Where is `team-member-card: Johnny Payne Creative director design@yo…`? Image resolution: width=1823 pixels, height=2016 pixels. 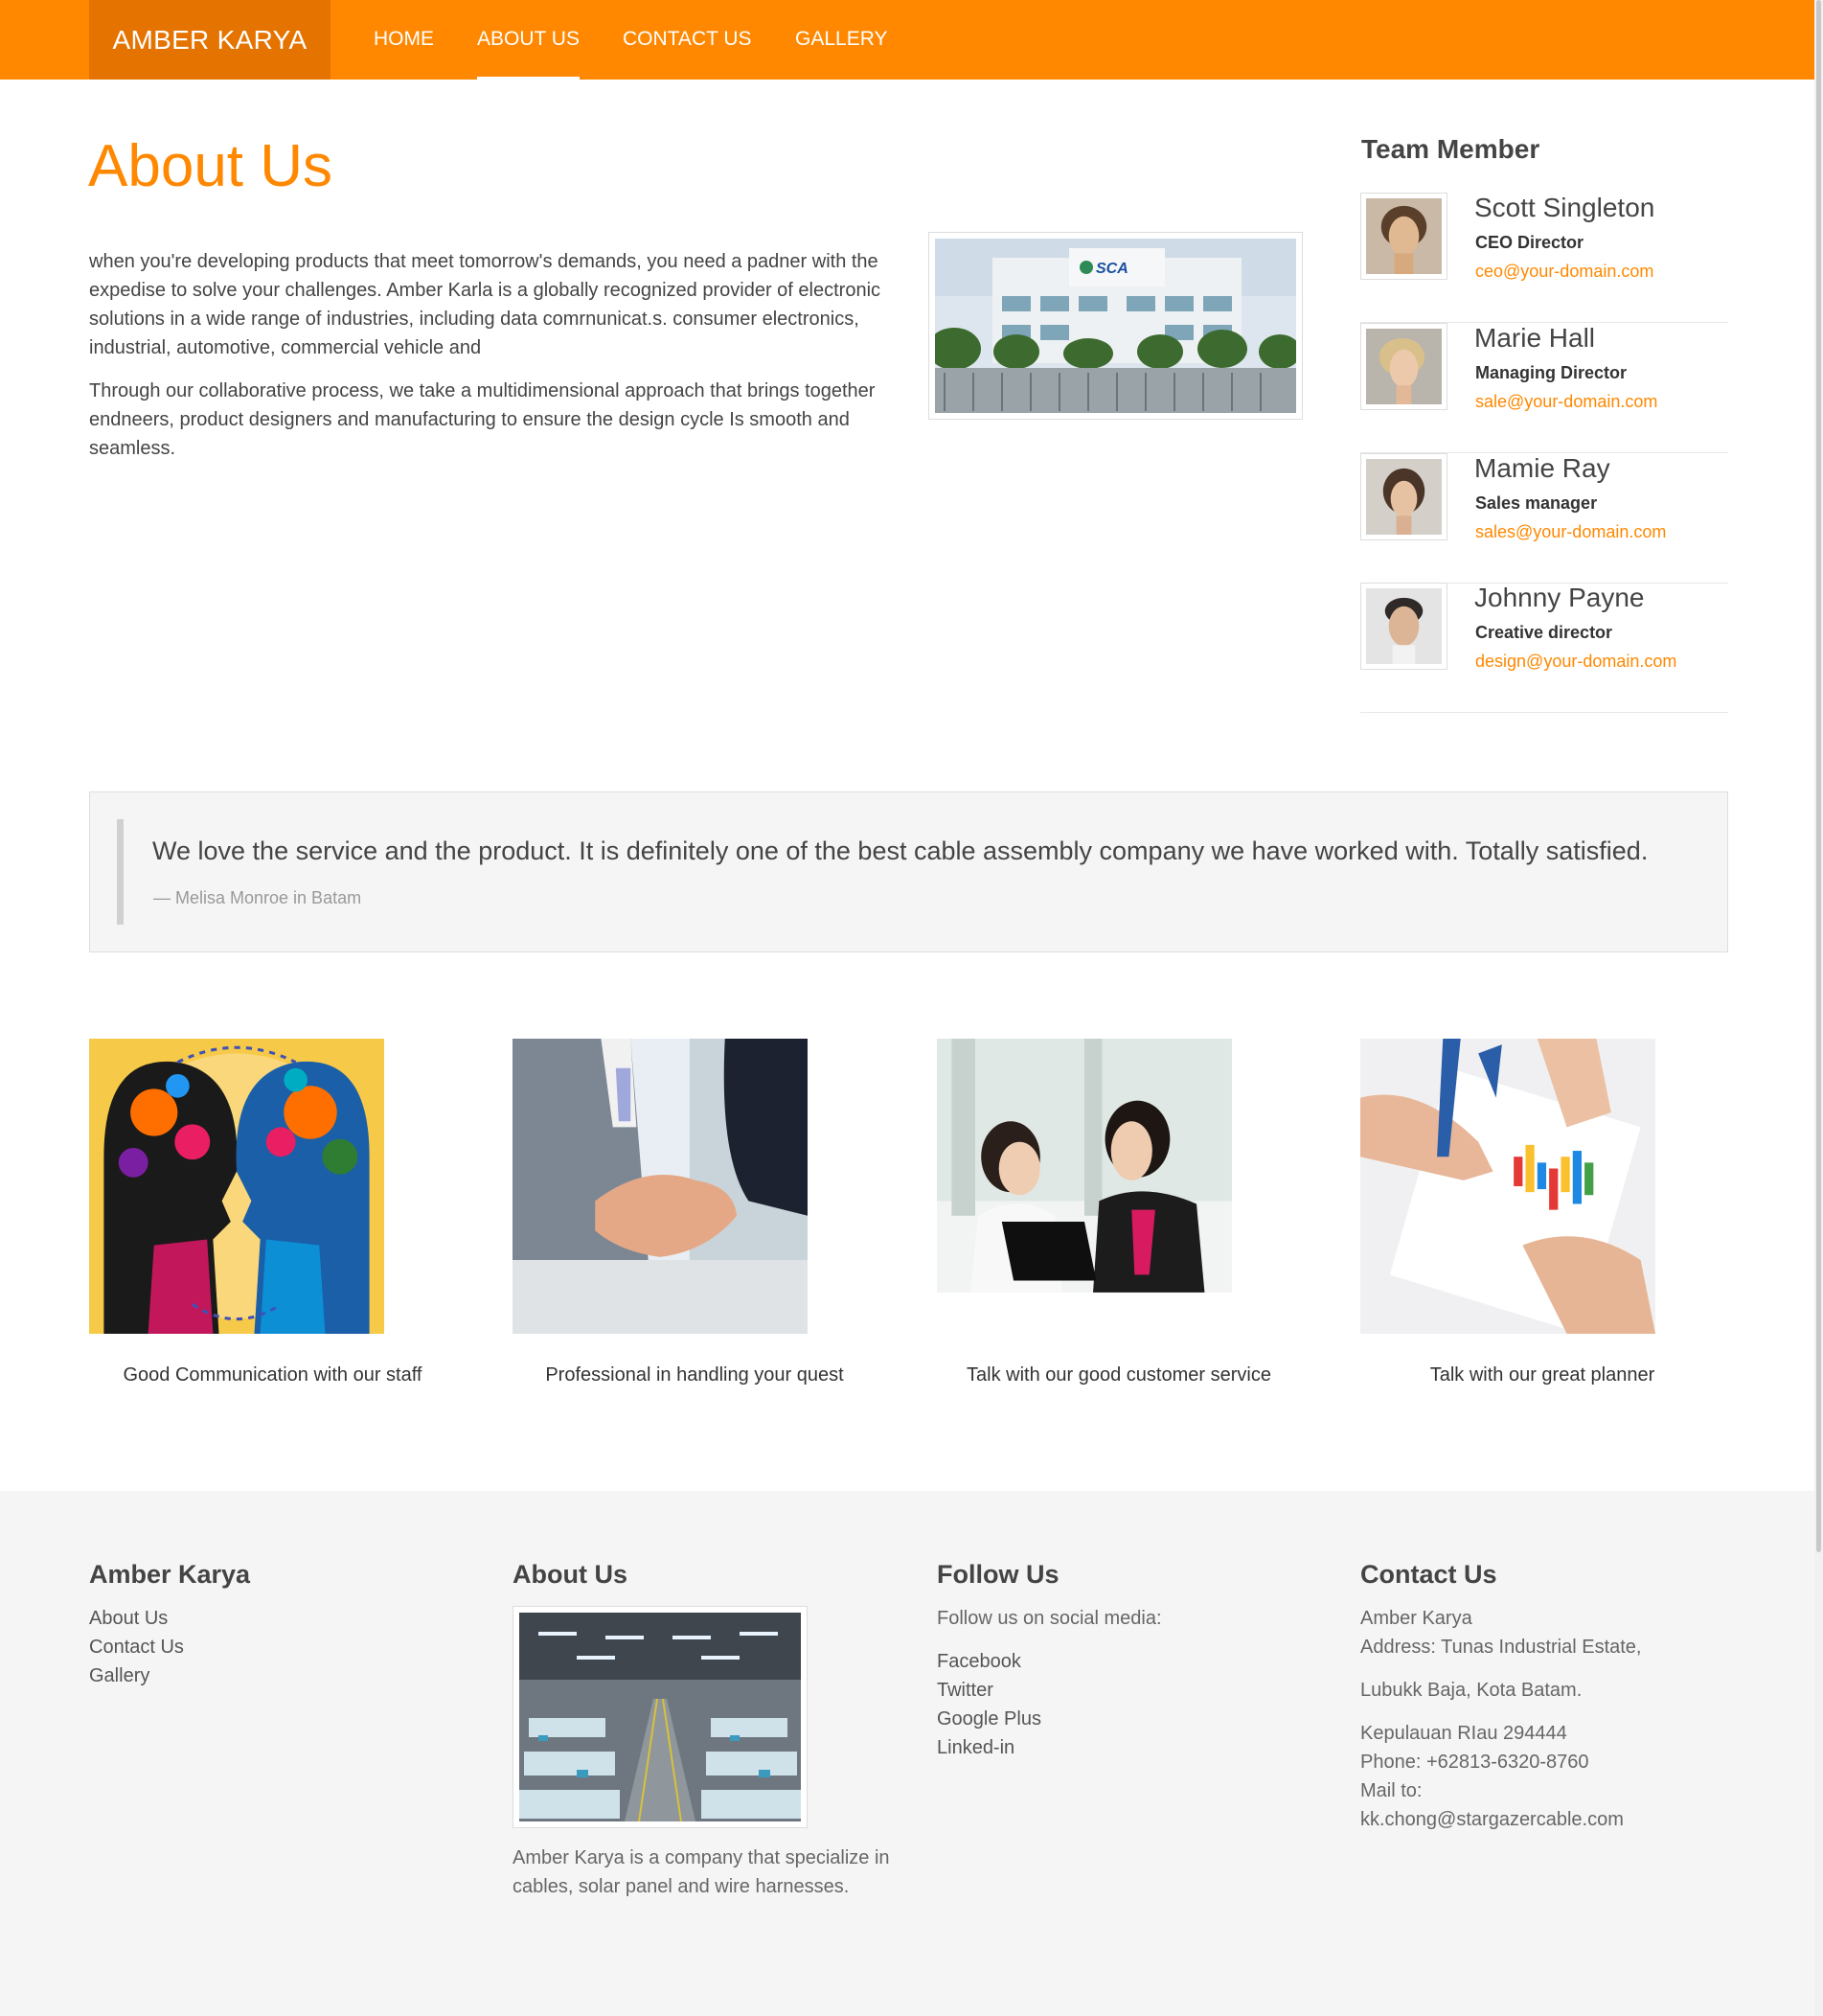 team-member-card: Johnny Payne Creative director design@yo… is located at coordinates (1544, 648).